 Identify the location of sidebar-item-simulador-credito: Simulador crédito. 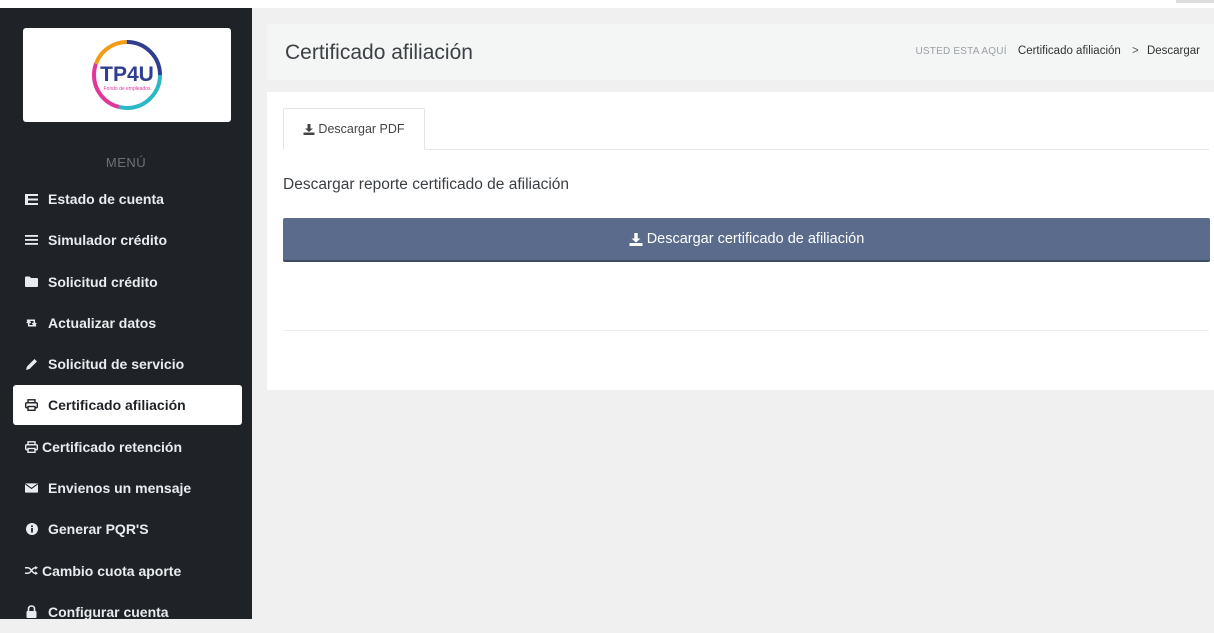
(127, 240).